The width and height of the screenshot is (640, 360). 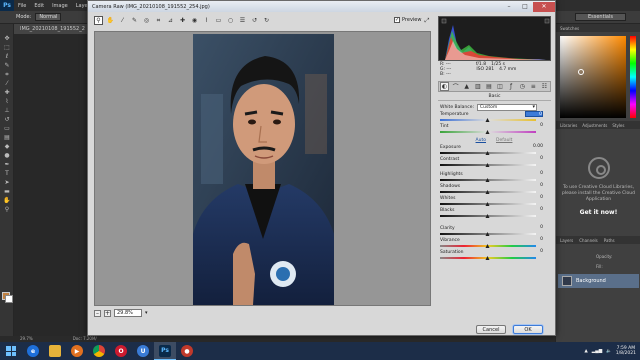 What do you see at coordinates (170, 20) in the screenshot?
I see `straighten-tool-icon: ⊿` at bounding box center [170, 20].